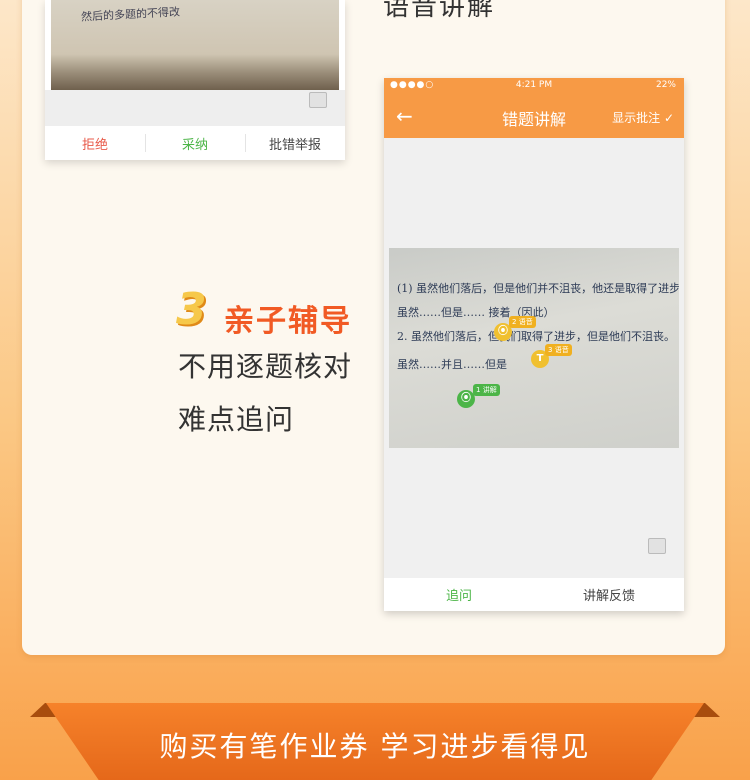 The width and height of the screenshot is (750, 780). Describe the element at coordinates (236, 419) in the screenshot. I see `feature-line: 难点追问` at that location.